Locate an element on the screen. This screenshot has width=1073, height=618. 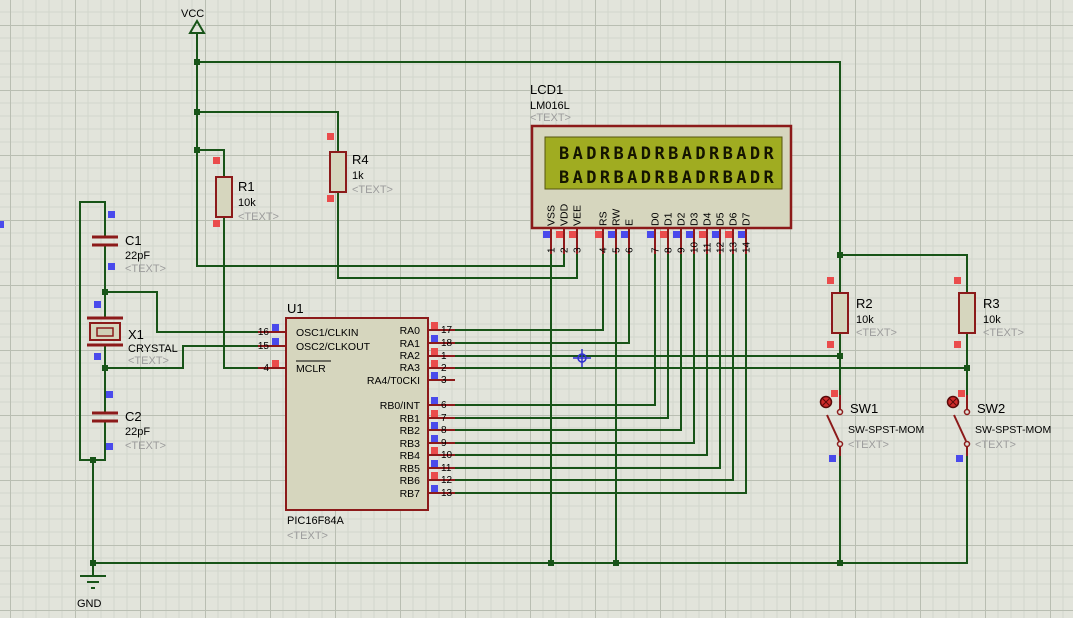
lcd-pin-name: D7 is located at coordinates (747, 219).